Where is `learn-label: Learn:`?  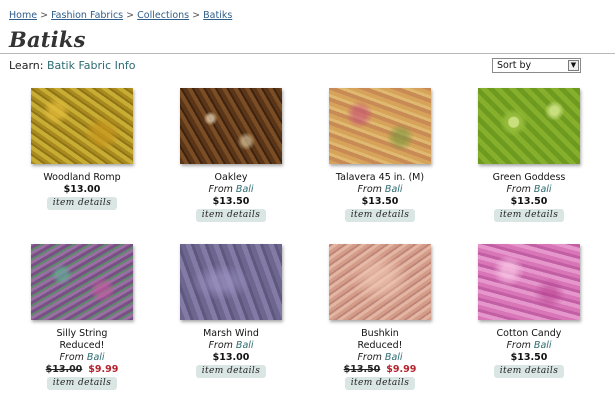
learn-label: Learn: is located at coordinates (26, 65).